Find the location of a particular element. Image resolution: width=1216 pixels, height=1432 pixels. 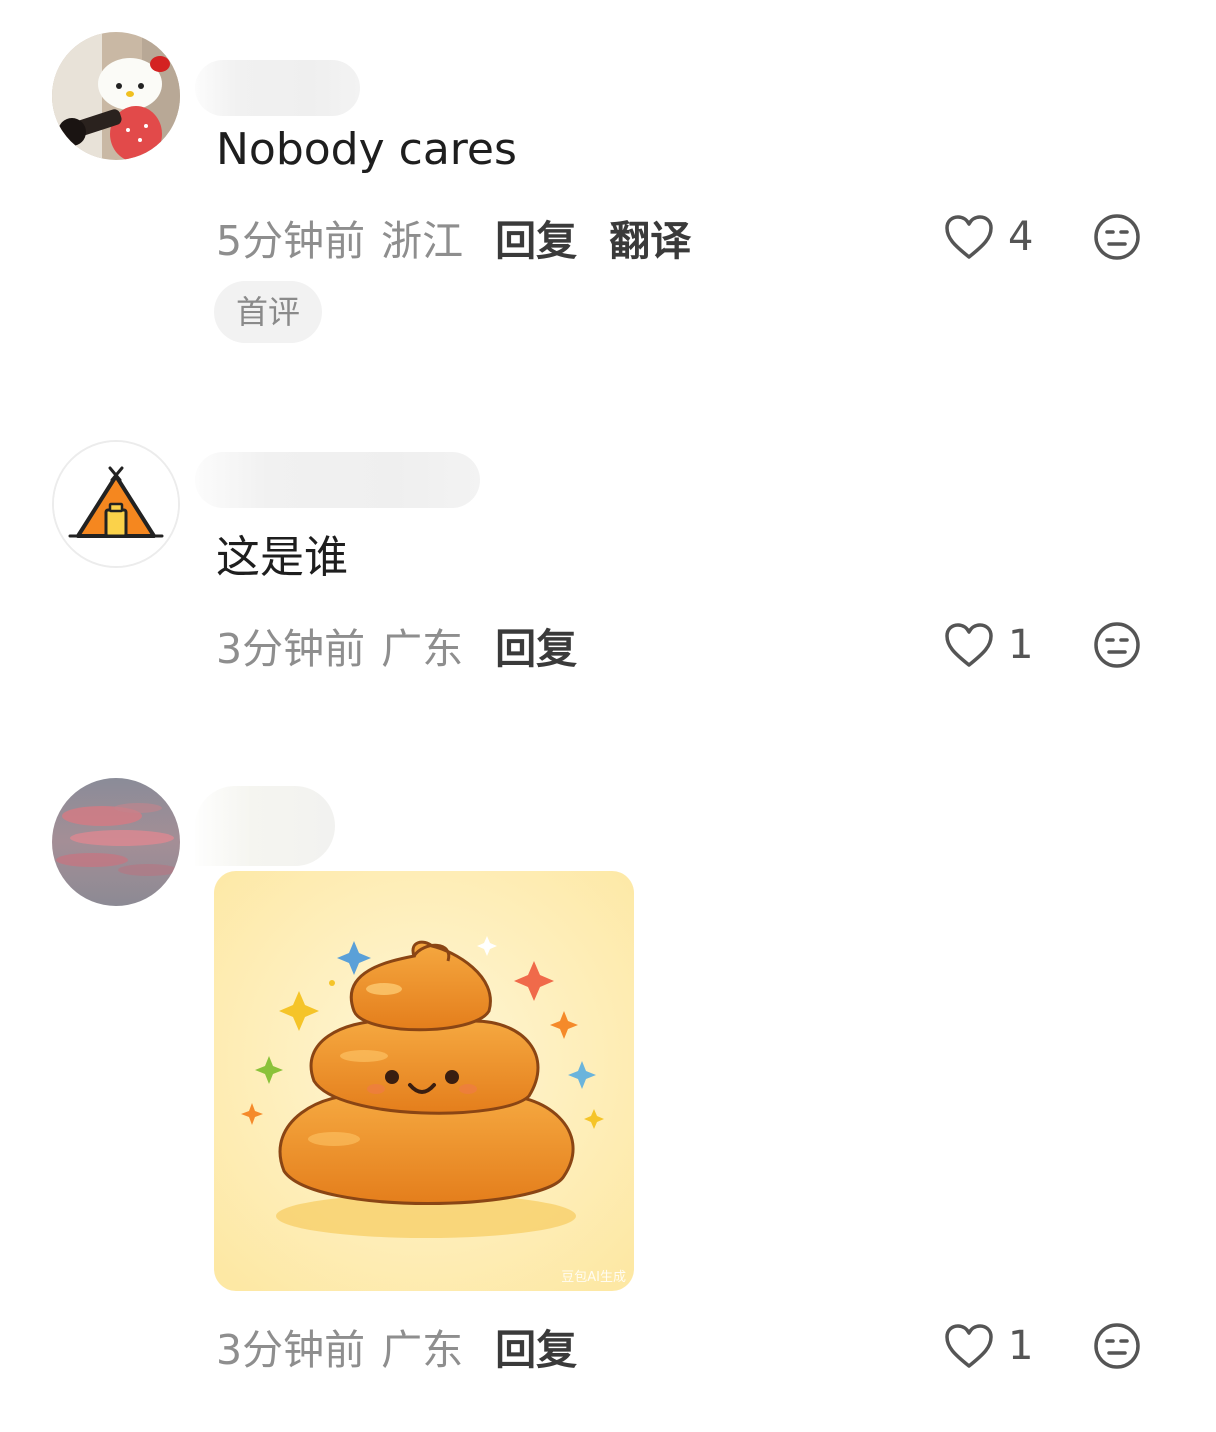

comment-text: 这是谁 is located at coordinates (282, 557).